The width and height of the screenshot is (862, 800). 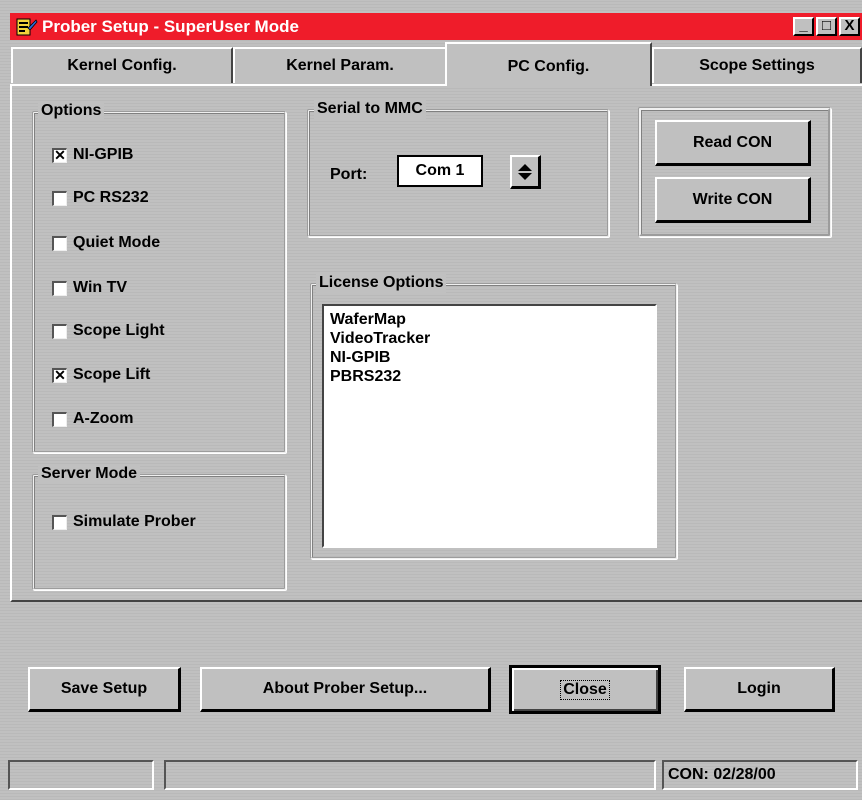 What do you see at coordinates (489, 338) in the screenshot?
I see `list-item: VideoTracker` at bounding box center [489, 338].